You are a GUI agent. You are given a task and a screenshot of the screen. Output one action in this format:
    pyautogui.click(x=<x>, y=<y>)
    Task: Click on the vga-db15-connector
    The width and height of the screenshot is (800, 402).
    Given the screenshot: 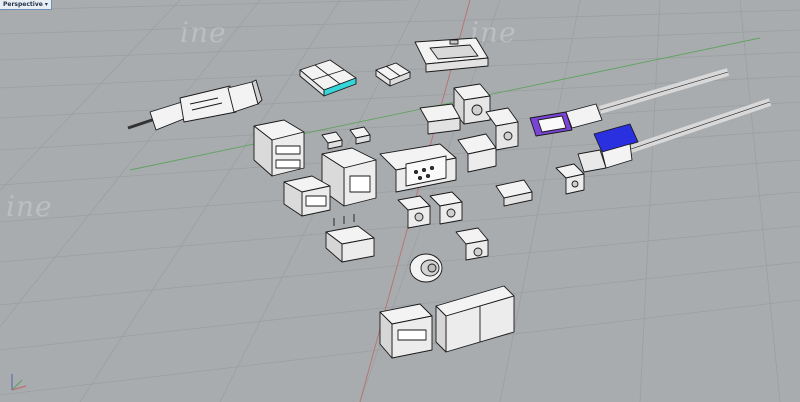 What is the action you would take?
    pyautogui.click(x=418, y=168)
    